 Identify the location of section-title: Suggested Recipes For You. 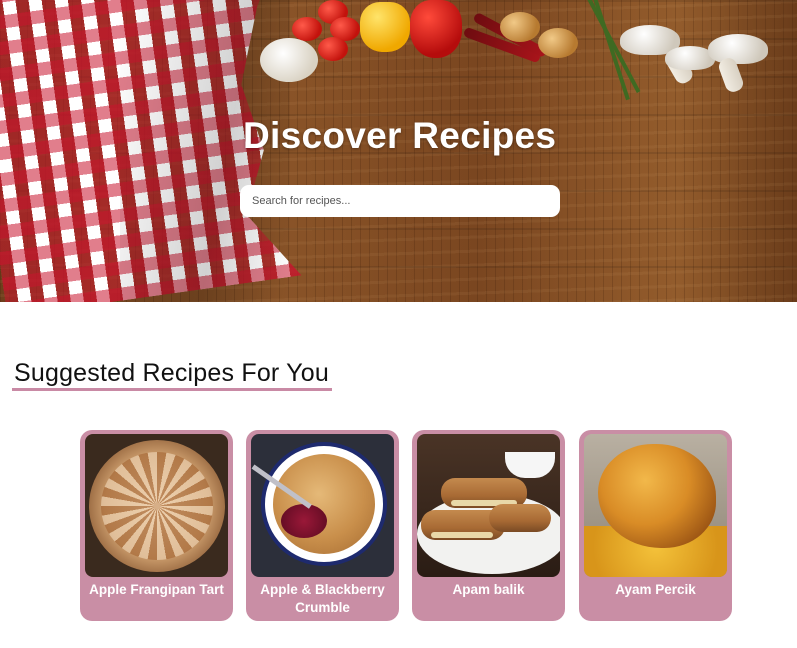
(171, 373).